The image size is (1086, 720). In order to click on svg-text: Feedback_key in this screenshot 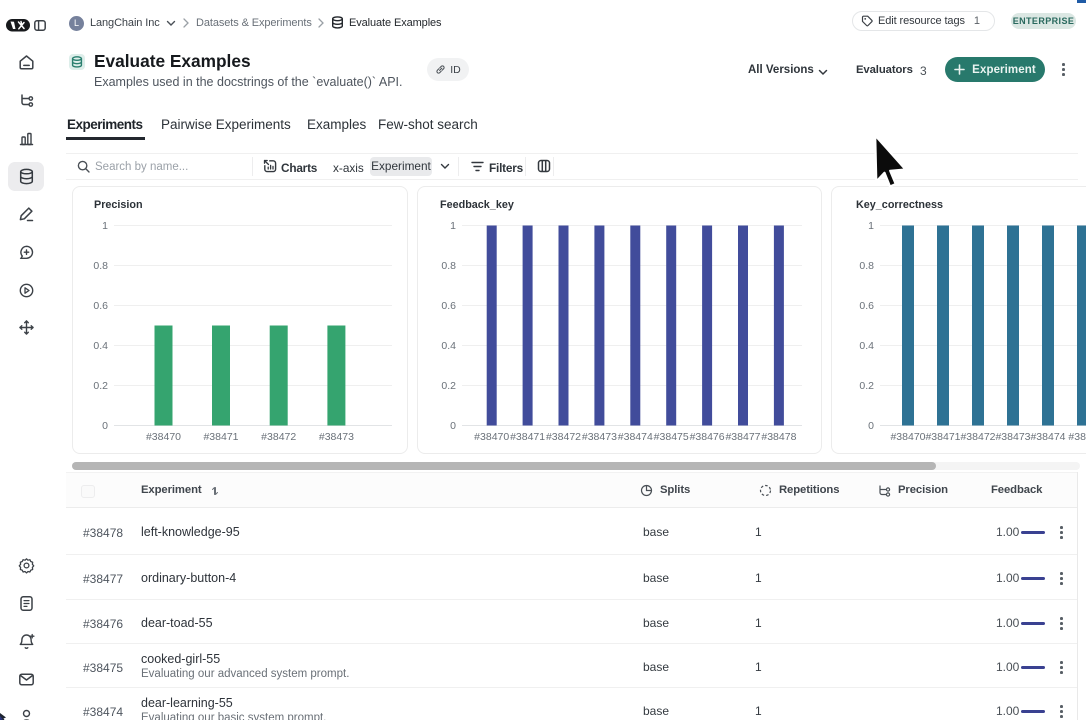, I will do `click(477, 205)`.